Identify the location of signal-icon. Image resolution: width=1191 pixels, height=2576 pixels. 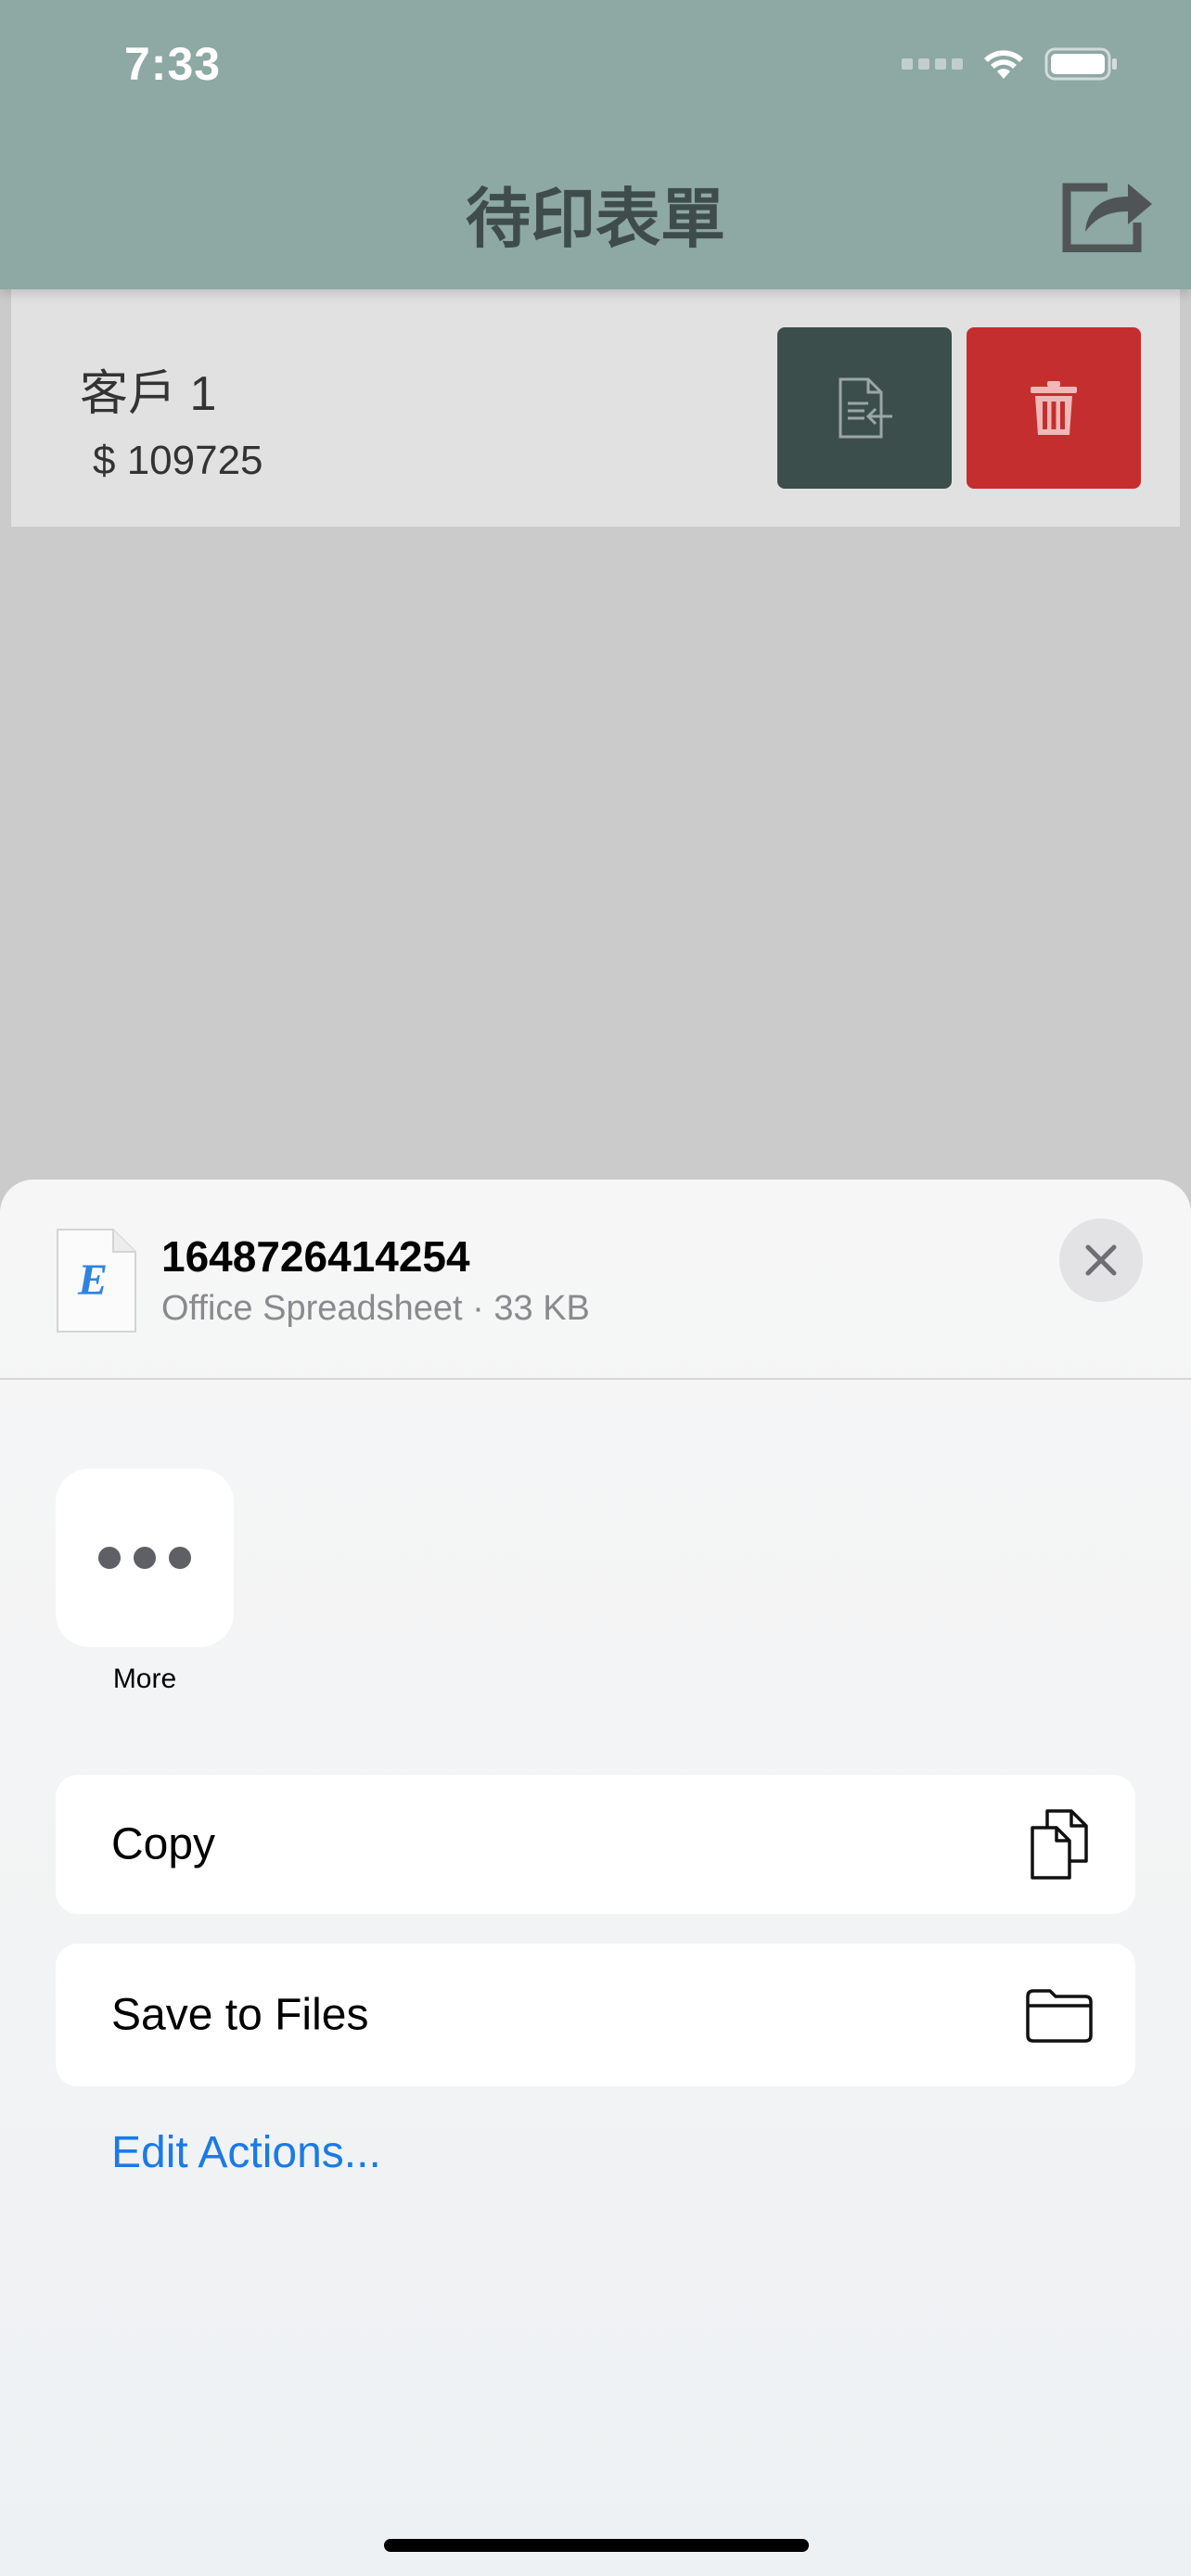
(932, 64).